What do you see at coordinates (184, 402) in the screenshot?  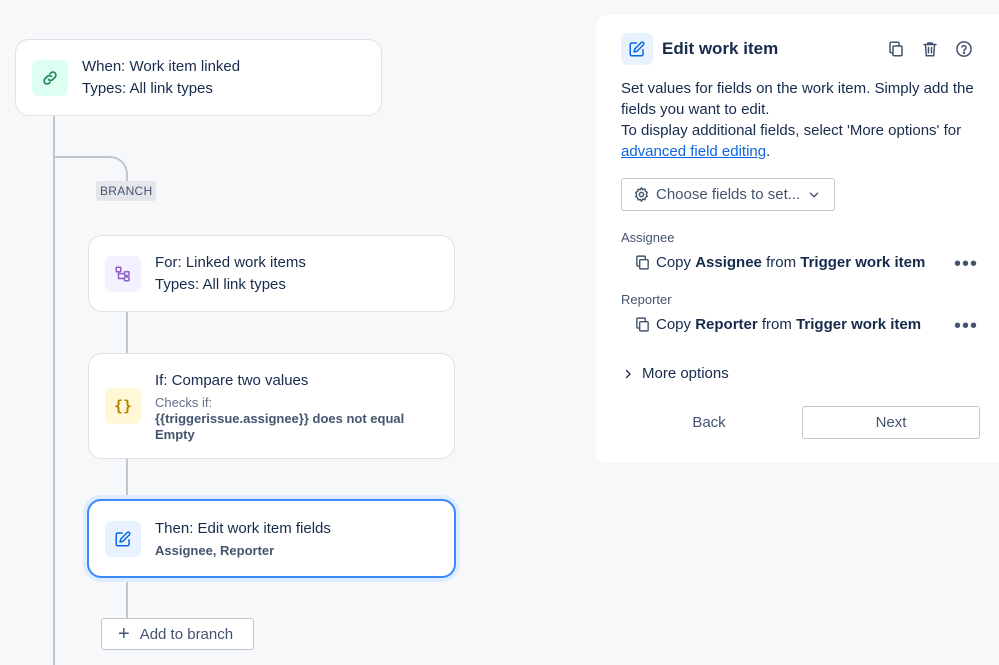 I see `condition-checks-label: Checks if:` at bounding box center [184, 402].